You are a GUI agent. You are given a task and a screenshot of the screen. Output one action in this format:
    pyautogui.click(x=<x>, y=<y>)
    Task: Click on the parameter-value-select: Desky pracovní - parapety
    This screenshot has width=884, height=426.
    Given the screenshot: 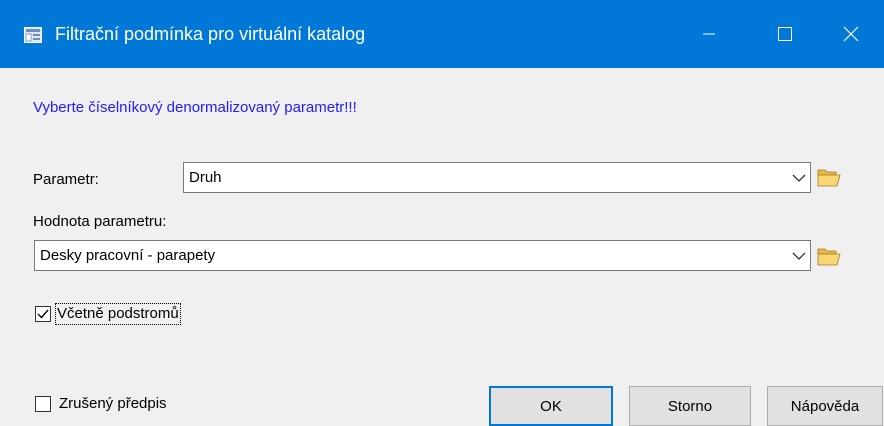 What is the action you would take?
    pyautogui.click(x=422, y=255)
    